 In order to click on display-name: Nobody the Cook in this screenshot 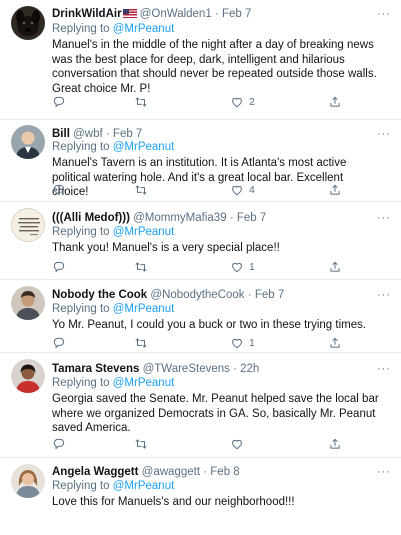, I will do `click(99, 295)`.